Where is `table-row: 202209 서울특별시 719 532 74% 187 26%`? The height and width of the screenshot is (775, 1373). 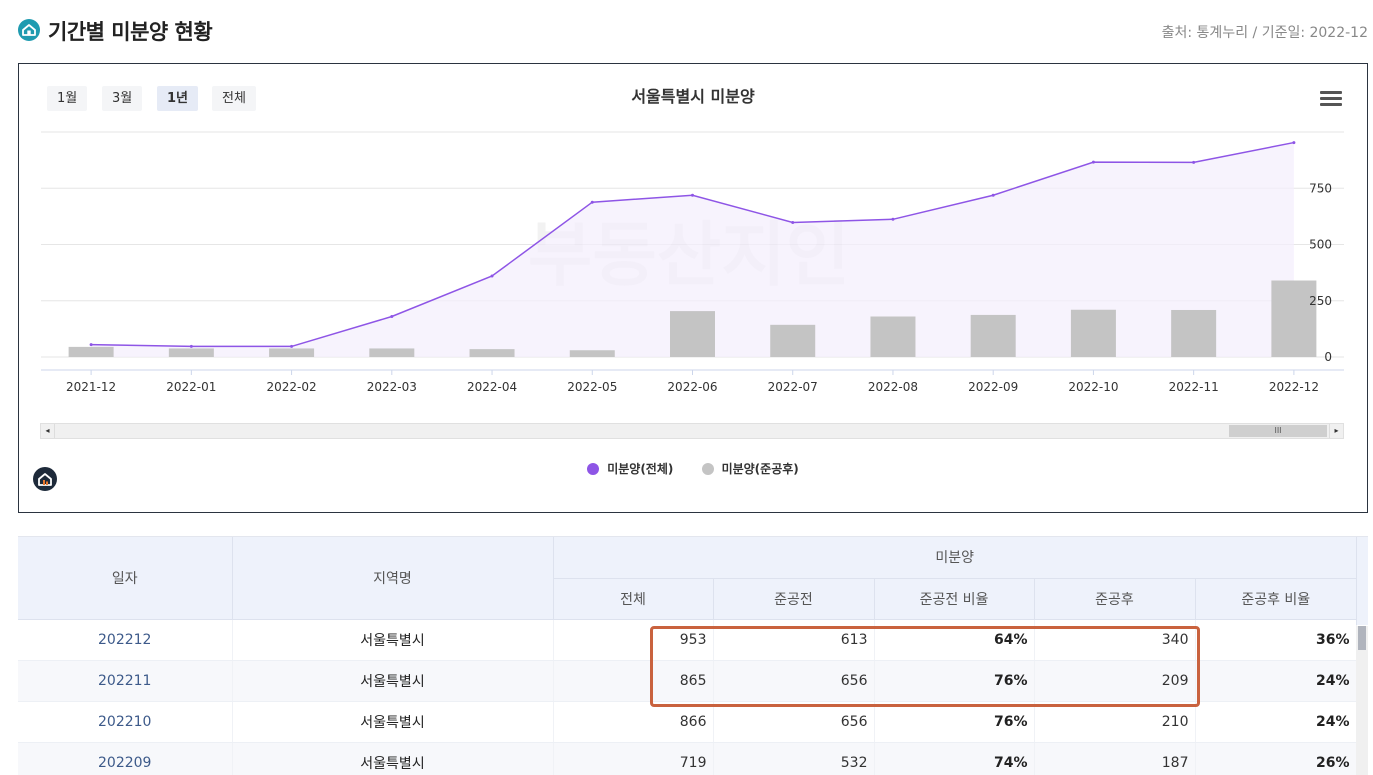
table-row: 202209 서울특별시 719 532 74% 187 26% is located at coordinates (687, 758).